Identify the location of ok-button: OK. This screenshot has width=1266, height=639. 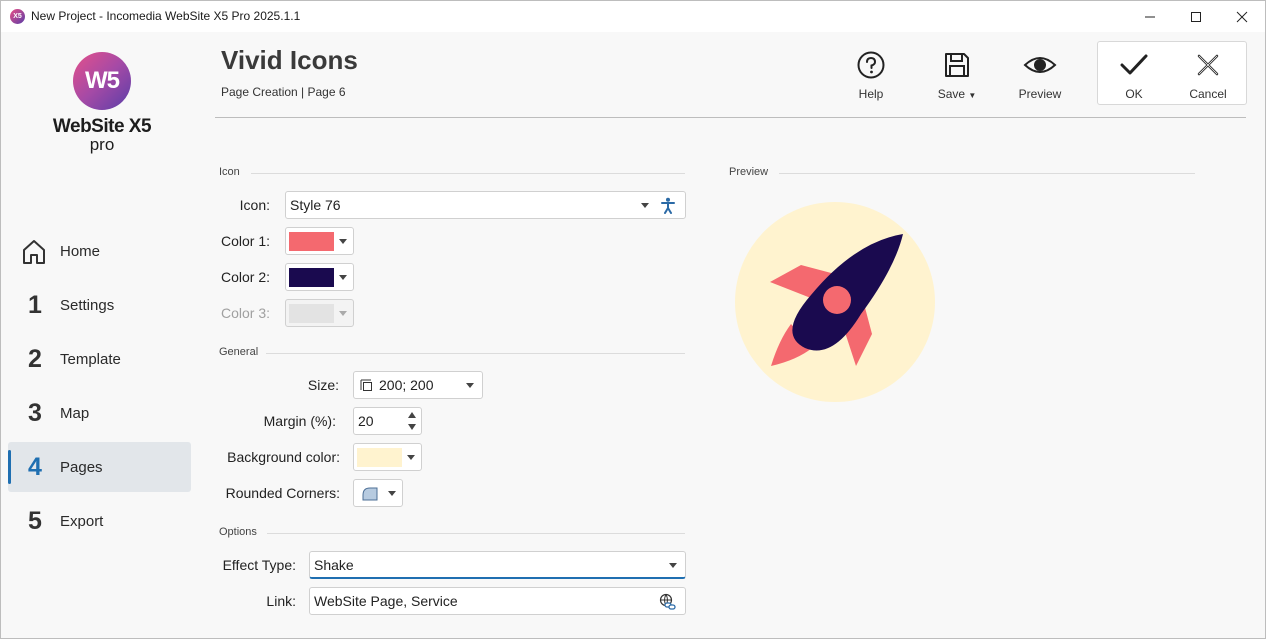
(1134, 75).